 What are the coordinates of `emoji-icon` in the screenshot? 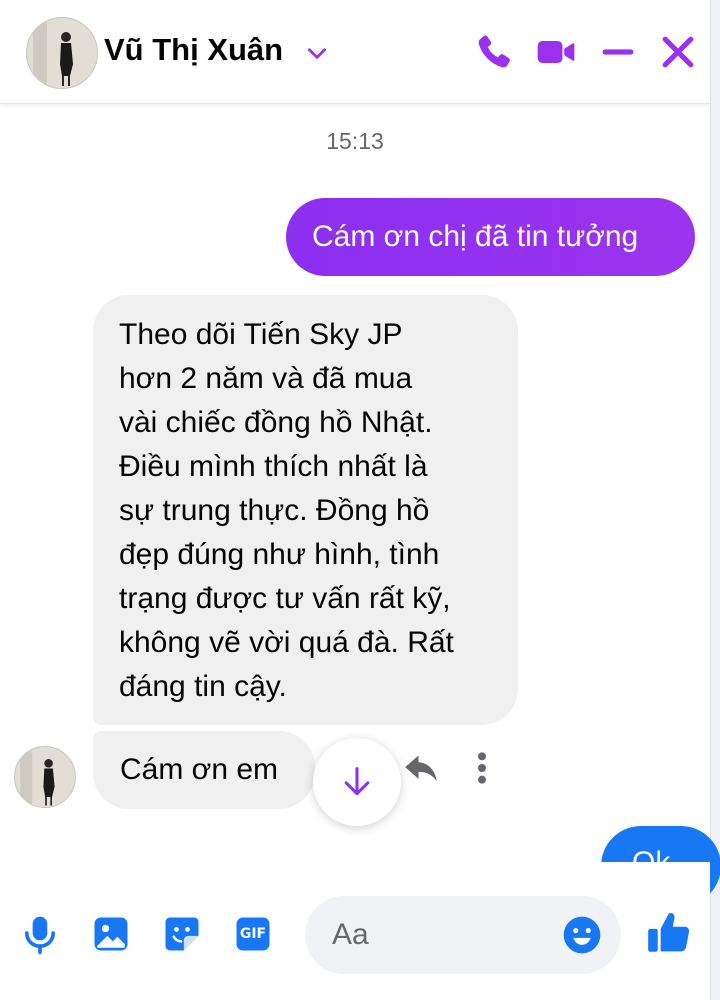 It's located at (582, 935).